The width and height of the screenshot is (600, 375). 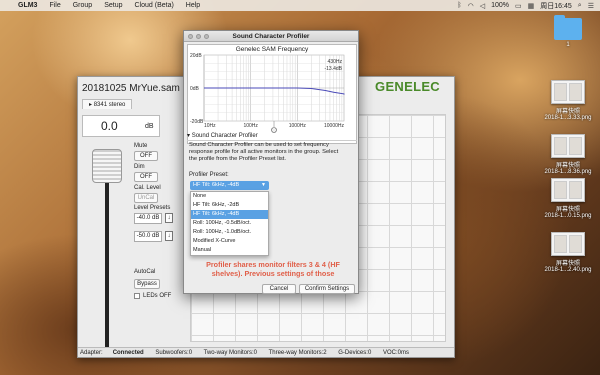 I want to click on battery-percent: 100%, so click(x=500, y=5).